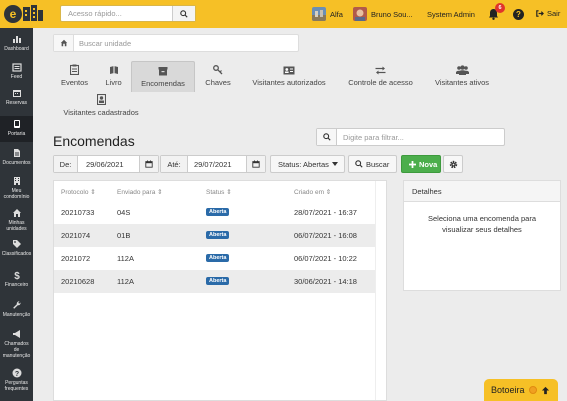  Describe the element at coordinates (312, 192) in the screenshot. I see `column-header-criado: Criado em ⇕` at that location.